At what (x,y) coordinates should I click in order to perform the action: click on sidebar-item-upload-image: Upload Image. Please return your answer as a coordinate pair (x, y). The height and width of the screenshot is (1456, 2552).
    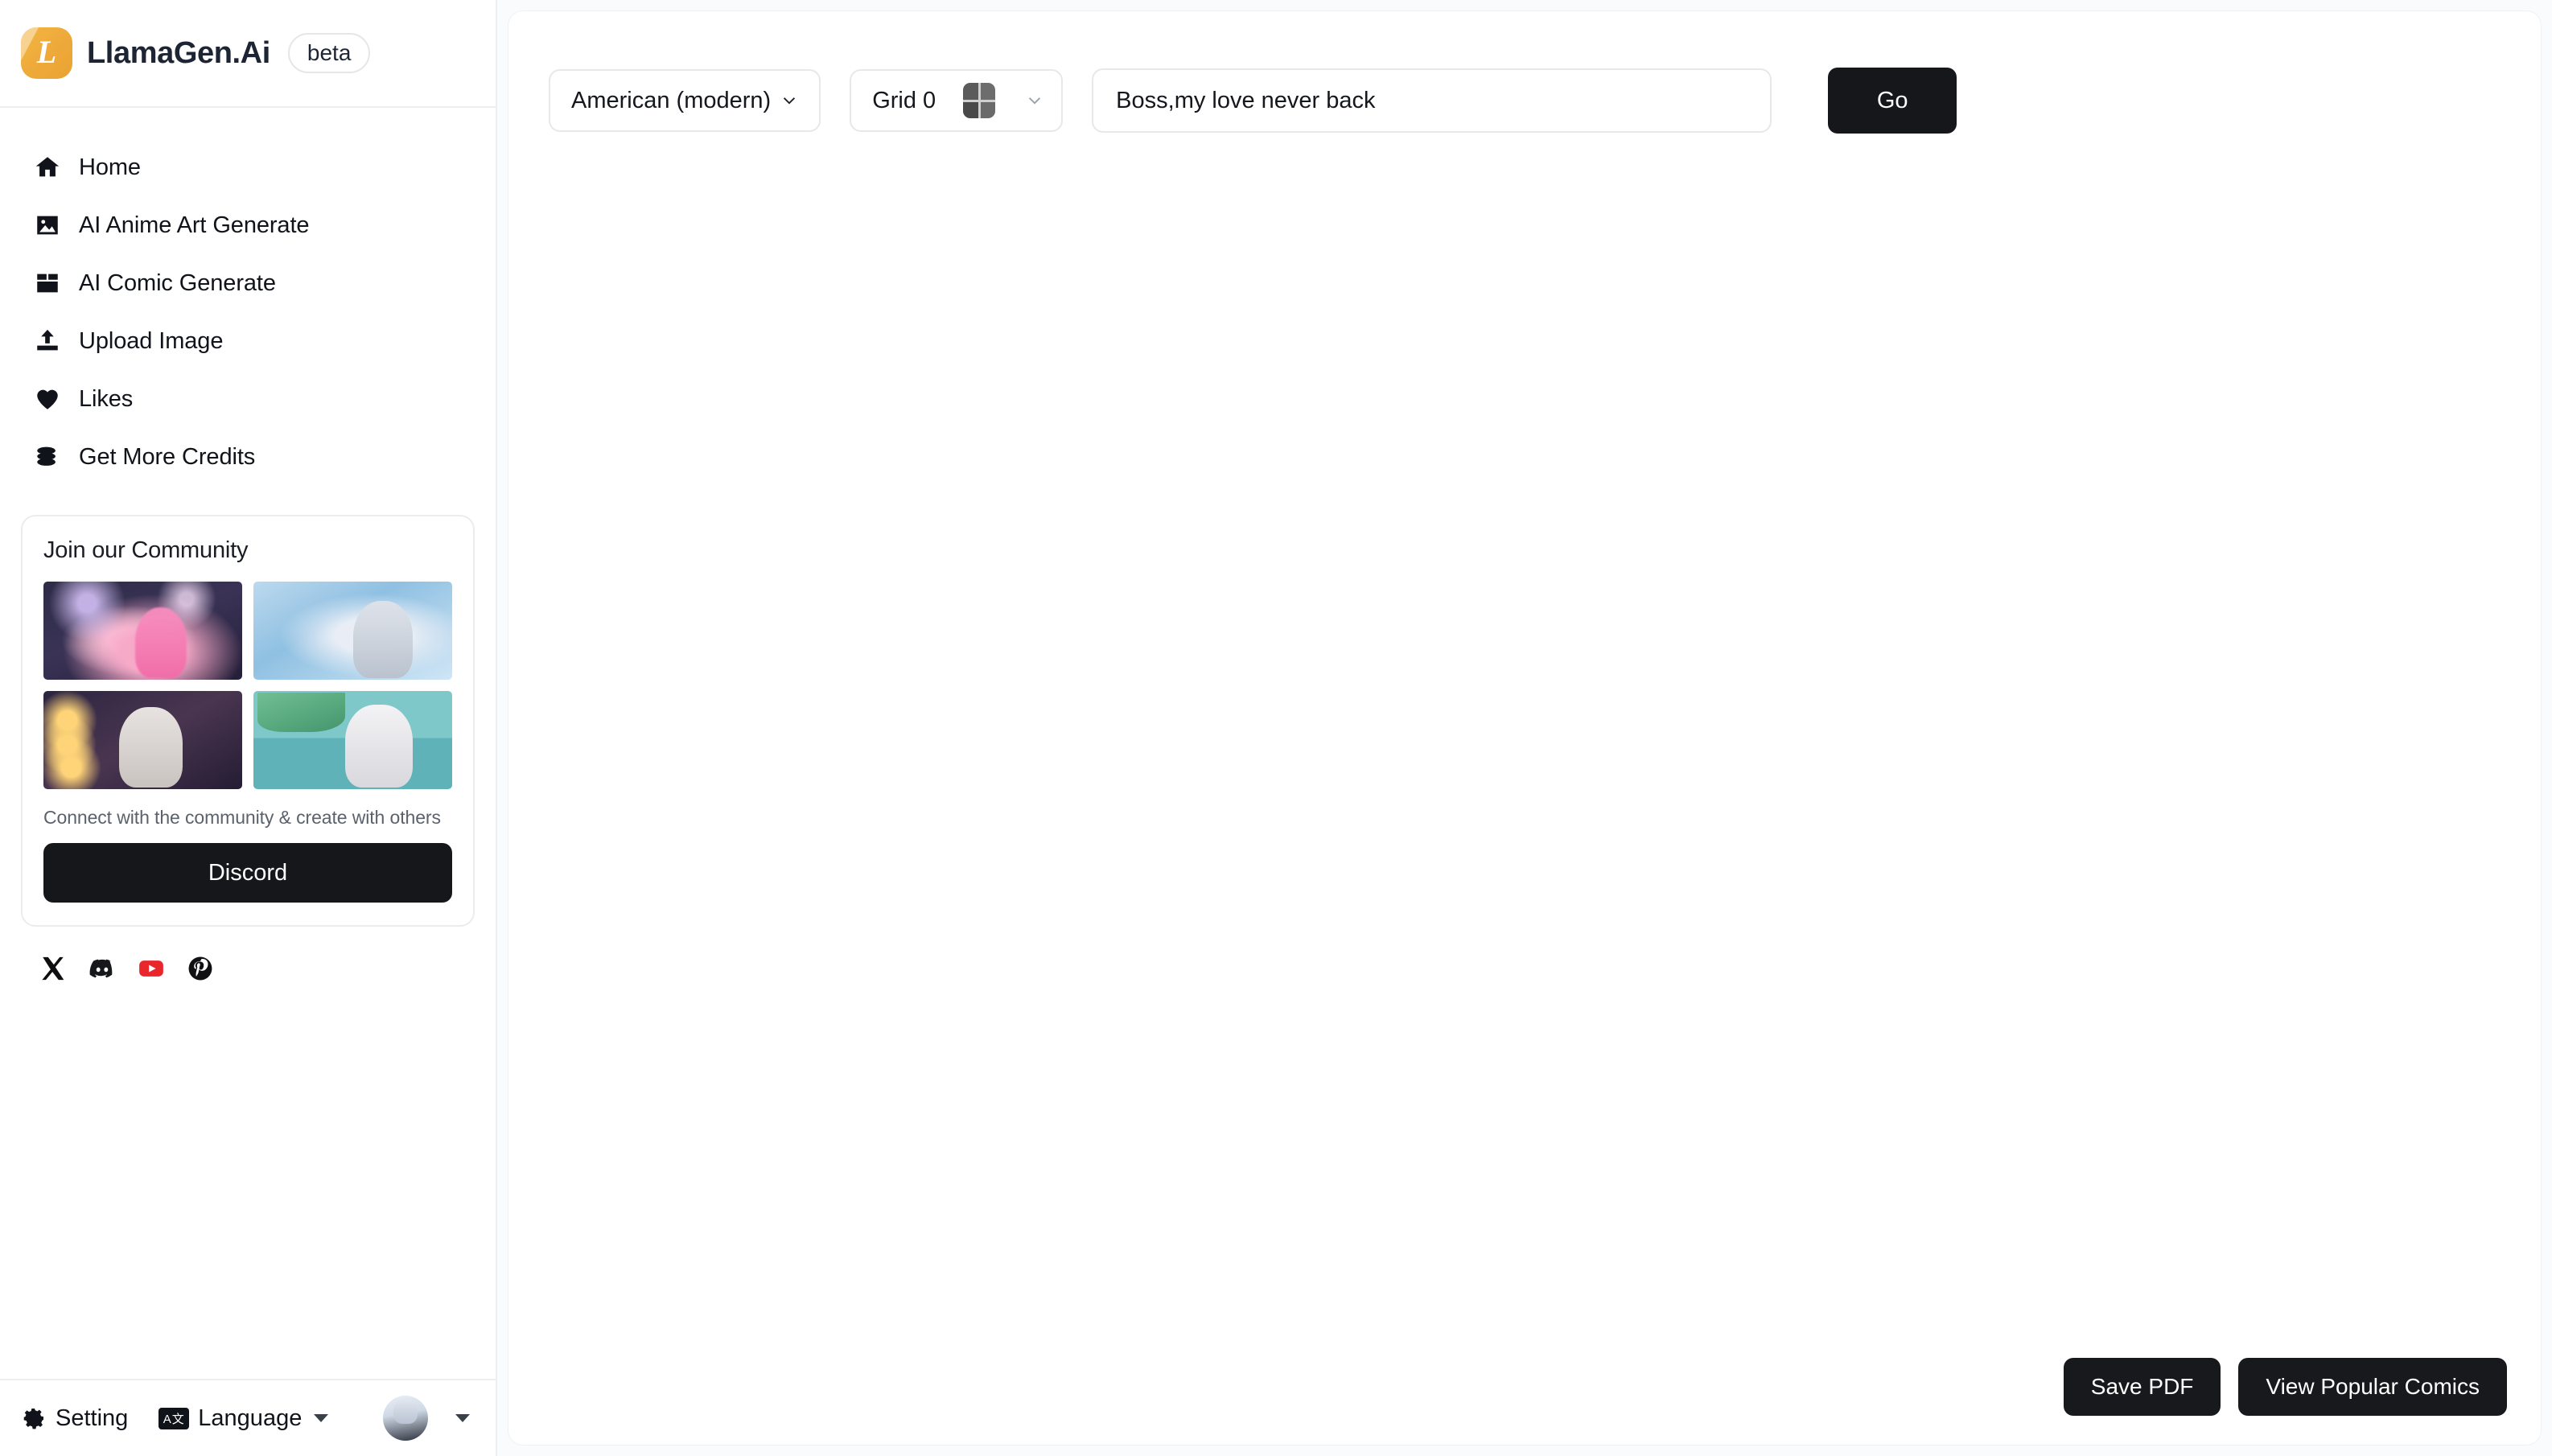
    Looking at the image, I should click on (248, 341).